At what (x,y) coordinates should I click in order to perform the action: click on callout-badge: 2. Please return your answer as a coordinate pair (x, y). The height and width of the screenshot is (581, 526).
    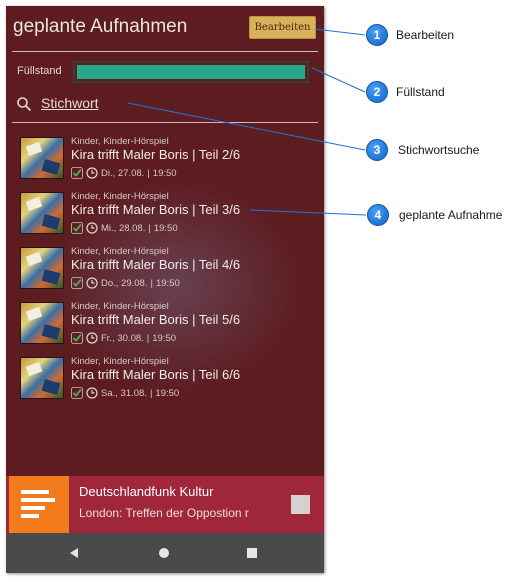
    Looking at the image, I should click on (377, 92).